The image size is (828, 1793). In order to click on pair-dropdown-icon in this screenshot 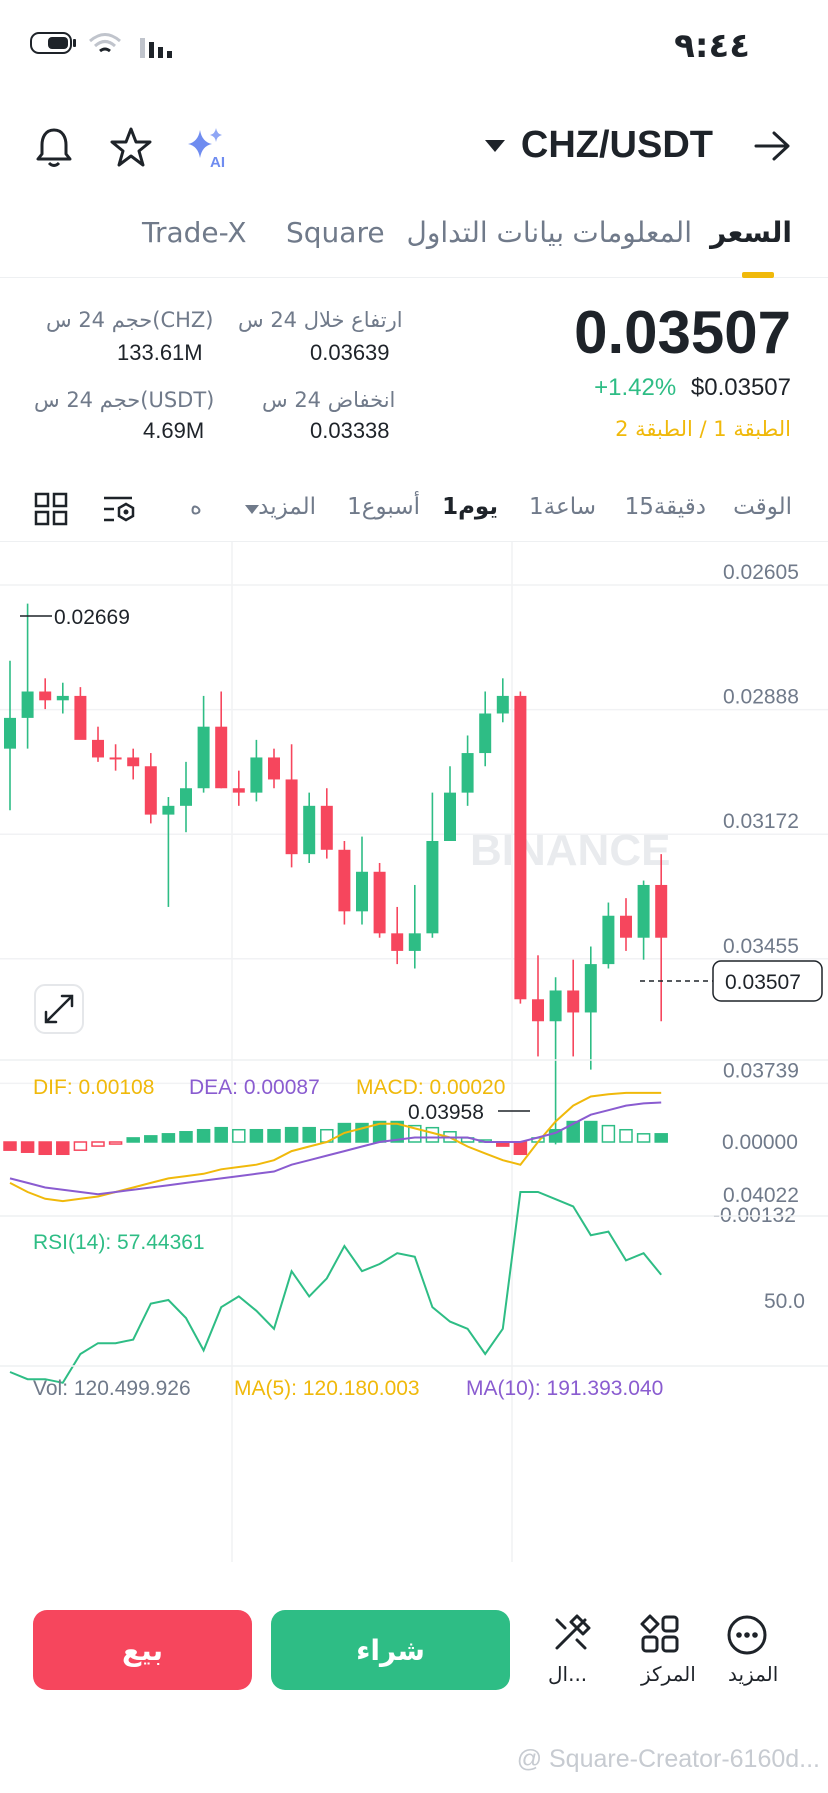, I will do `click(495, 146)`.